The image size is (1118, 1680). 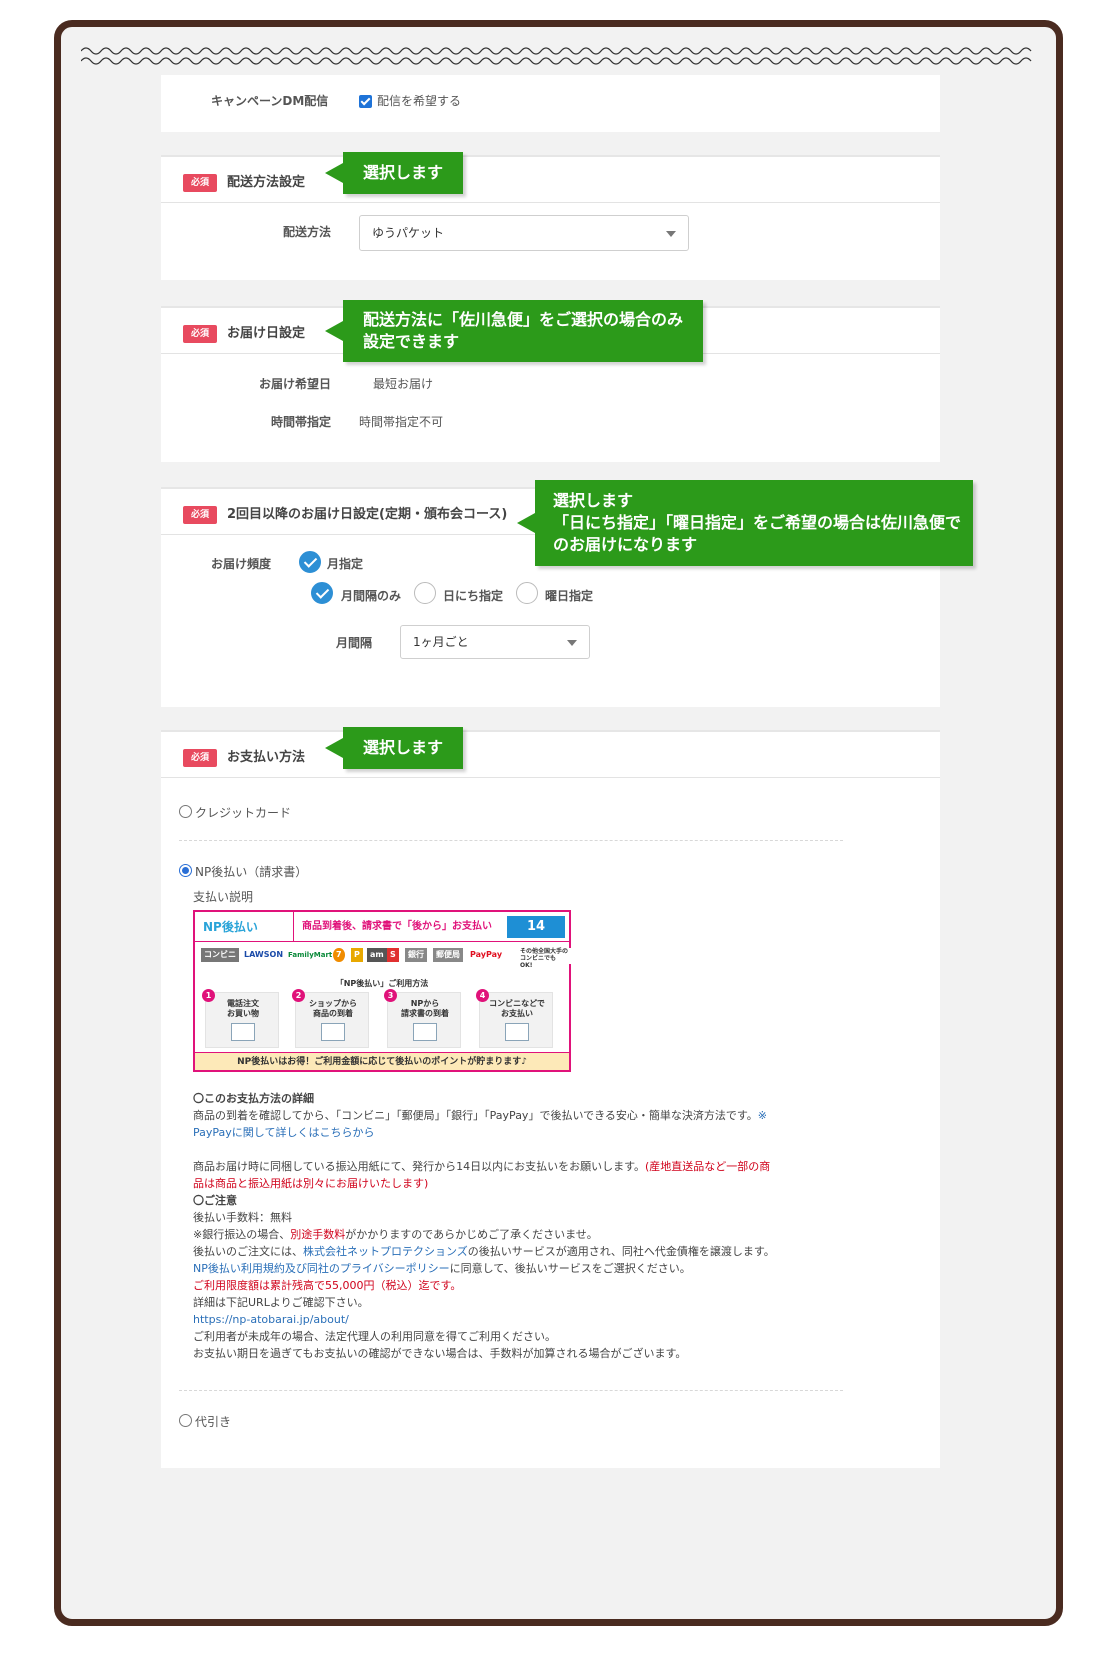 What do you see at coordinates (281, 1302) in the screenshot?
I see `url-intro: 詳細は下記URLよりご確認下さい。` at bounding box center [281, 1302].